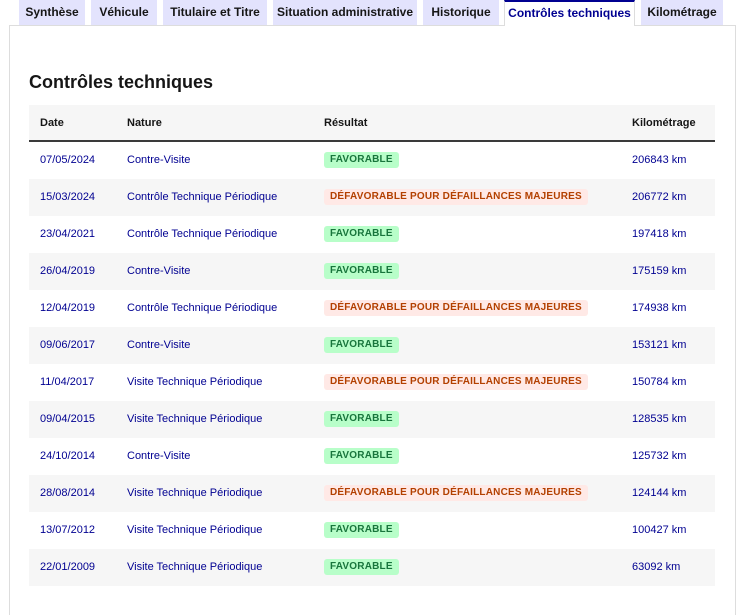 The image size is (756, 615). What do you see at coordinates (569, 13) in the screenshot?
I see `tab-controles-techniques: Contrôles techniques` at bounding box center [569, 13].